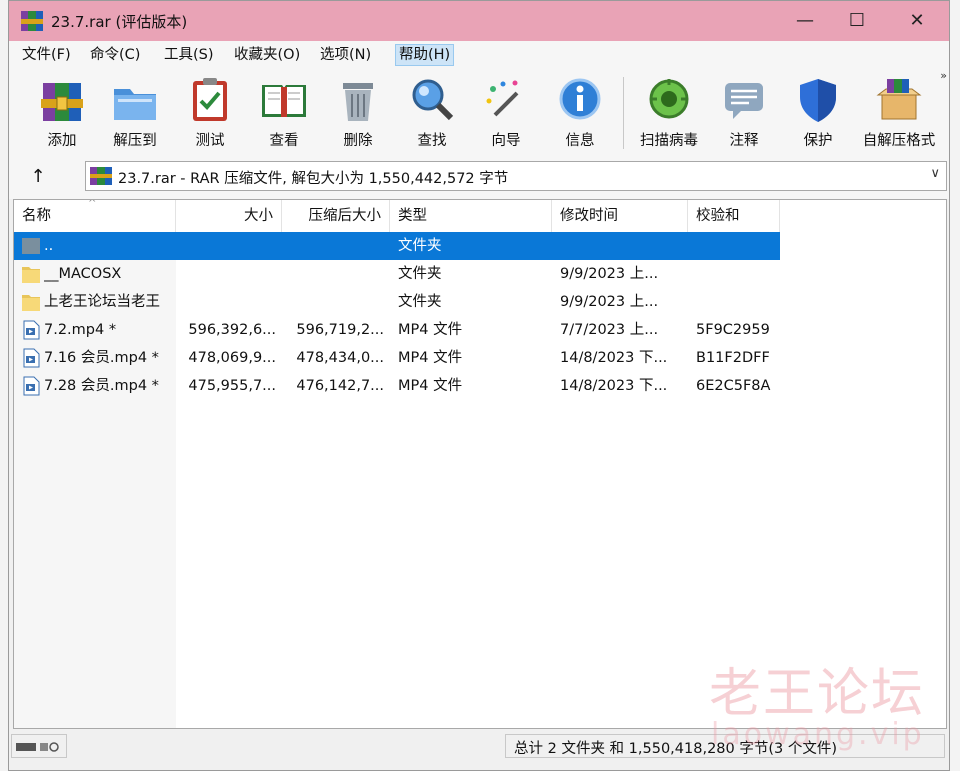 The height and width of the screenshot is (771, 960). I want to click on column-header-name-label: 名称, so click(36, 216).